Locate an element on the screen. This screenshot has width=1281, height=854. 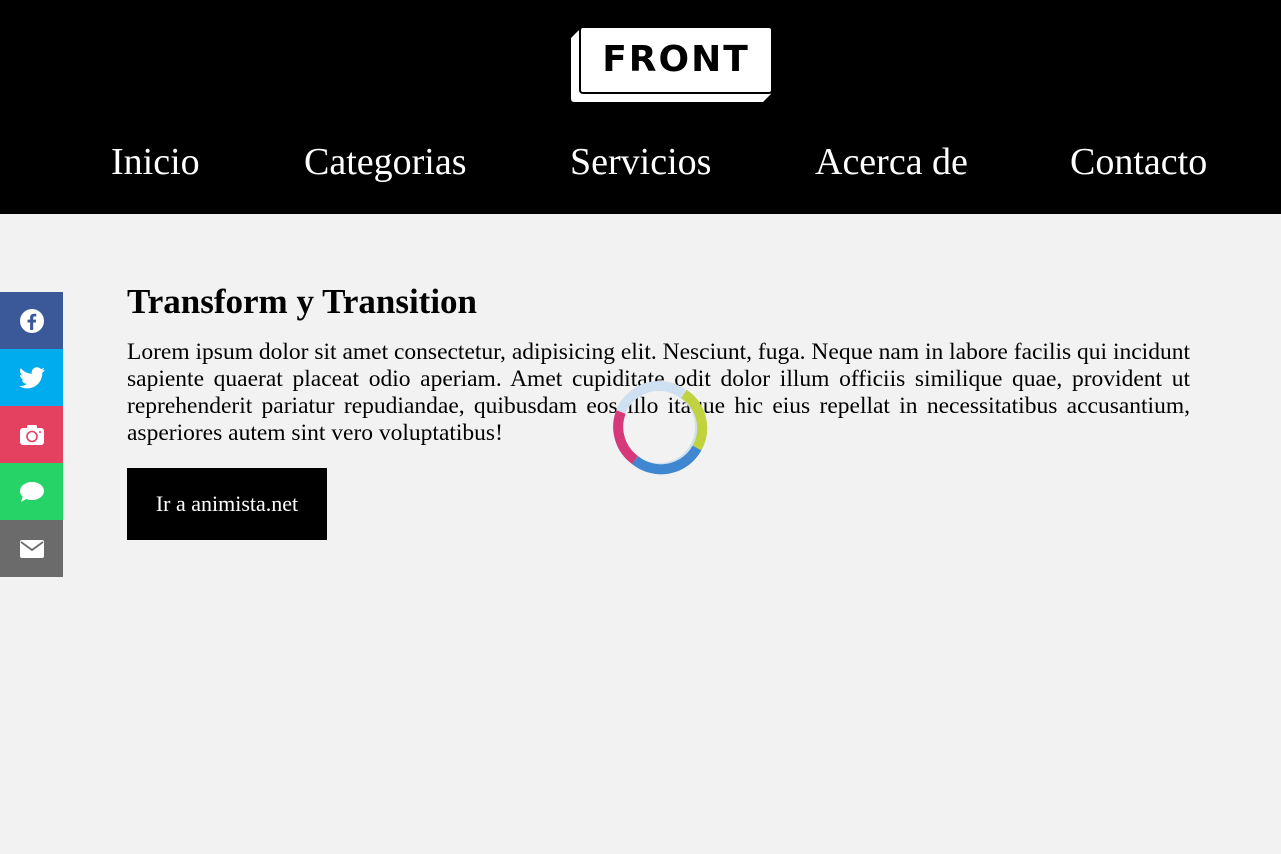
instagram-button is located at coordinates (31, 434).